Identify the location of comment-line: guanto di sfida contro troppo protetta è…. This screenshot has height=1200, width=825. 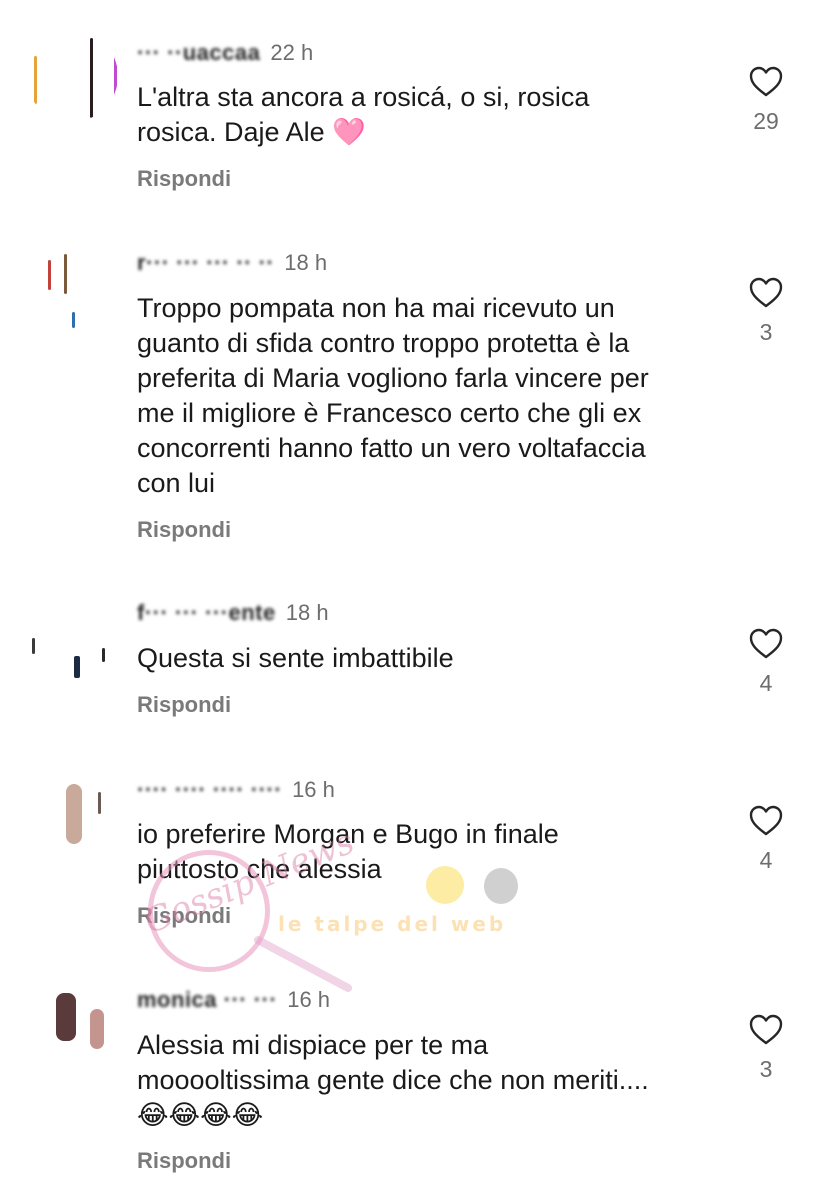
(383, 343).